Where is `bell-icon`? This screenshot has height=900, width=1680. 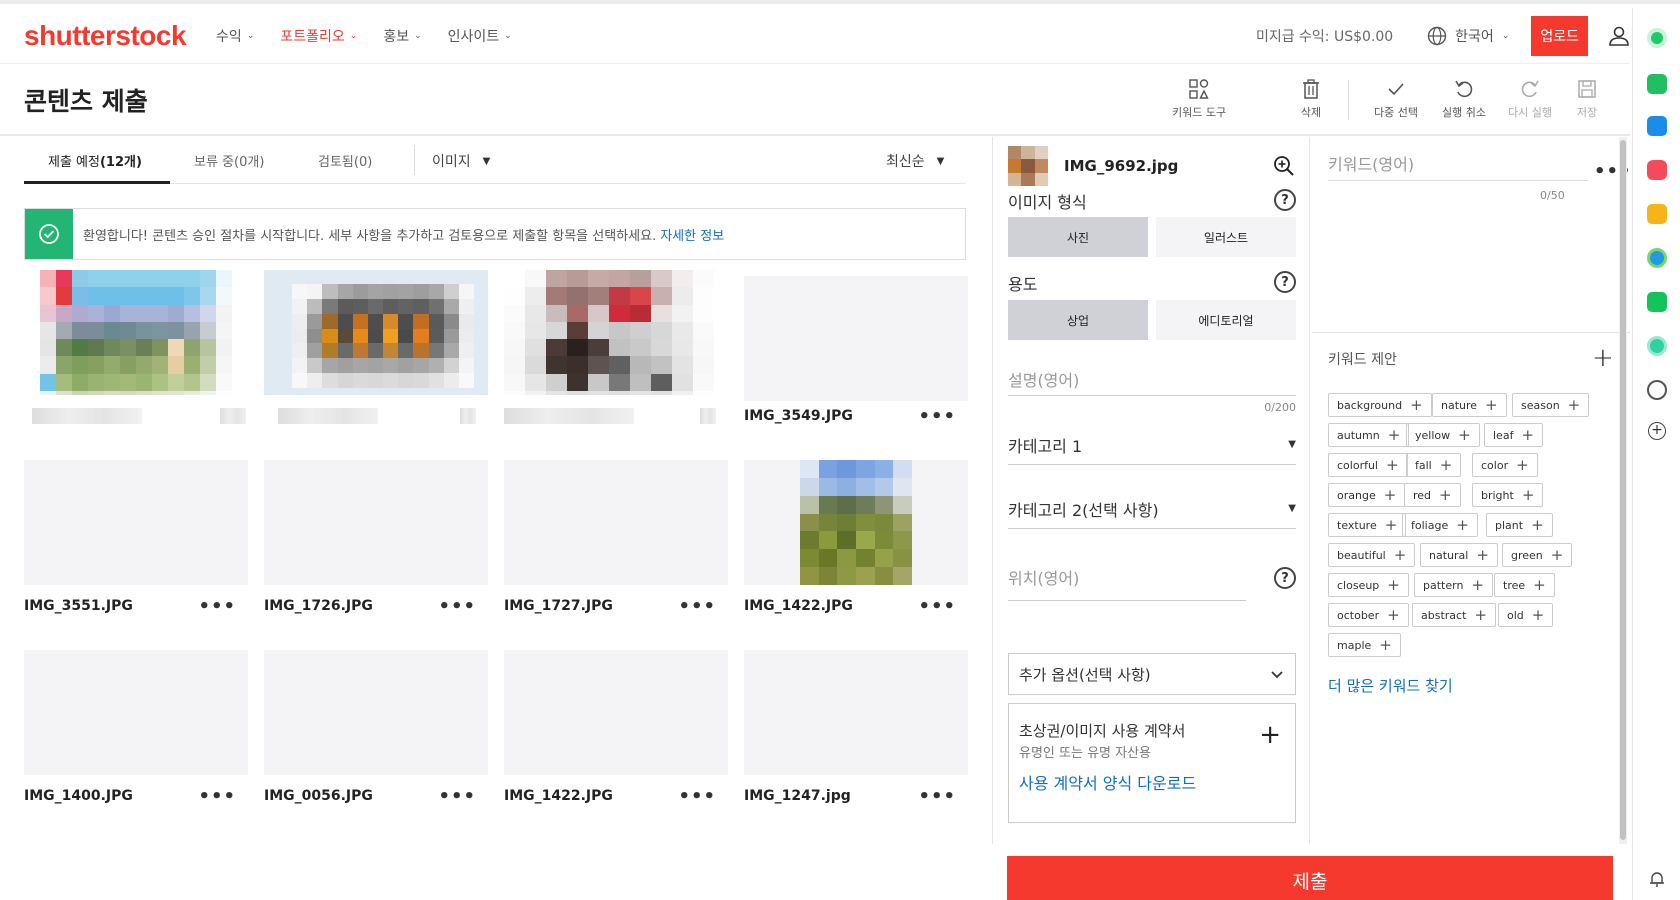 bell-icon is located at coordinates (1657, 879).